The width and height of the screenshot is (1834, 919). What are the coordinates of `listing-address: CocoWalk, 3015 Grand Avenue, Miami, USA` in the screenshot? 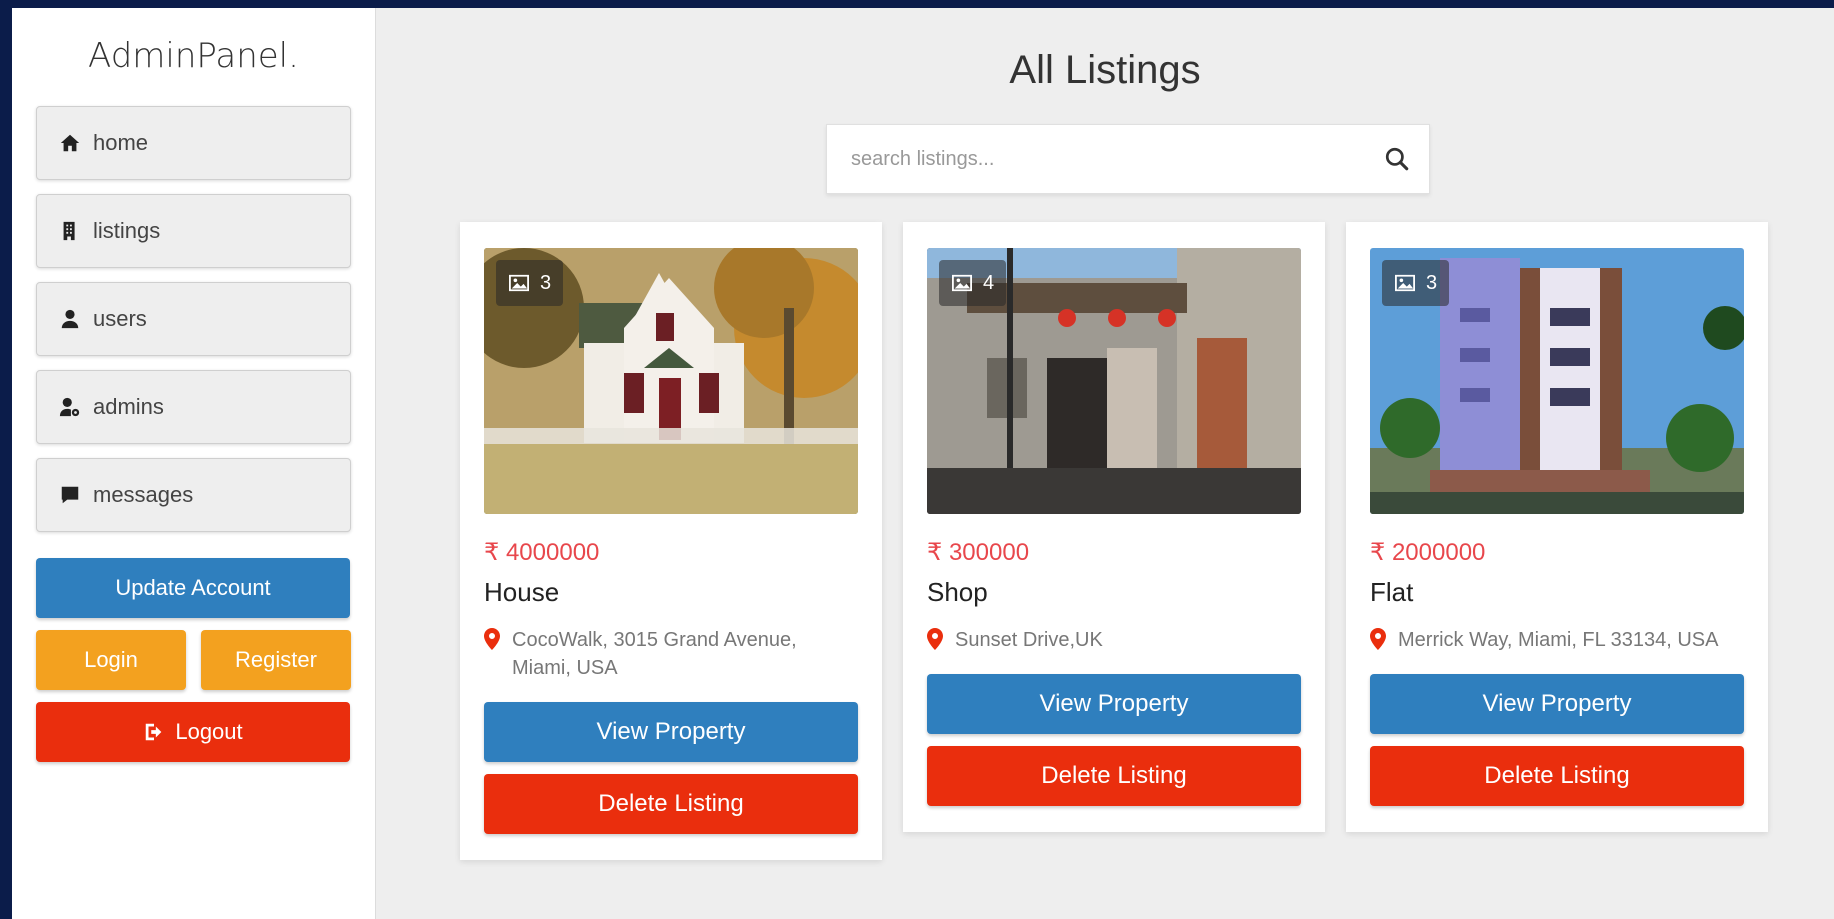 It's located at (671, 654).